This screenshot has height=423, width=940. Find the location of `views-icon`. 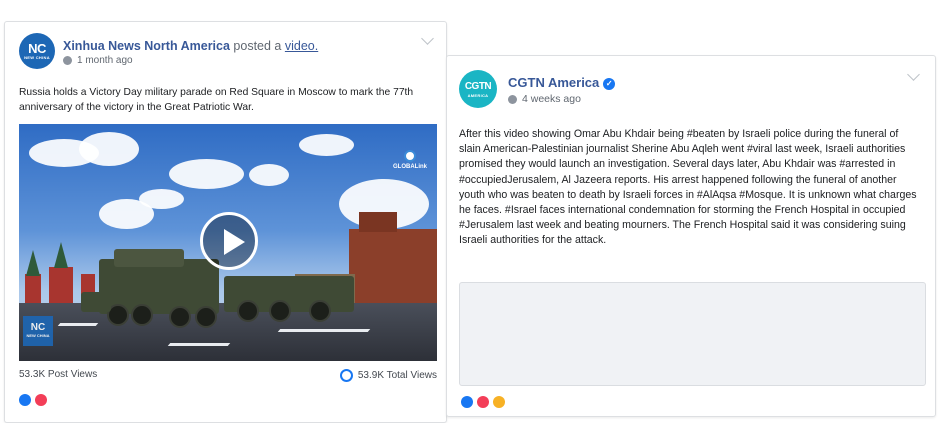

views-icon is located at coordinates (346, 375).